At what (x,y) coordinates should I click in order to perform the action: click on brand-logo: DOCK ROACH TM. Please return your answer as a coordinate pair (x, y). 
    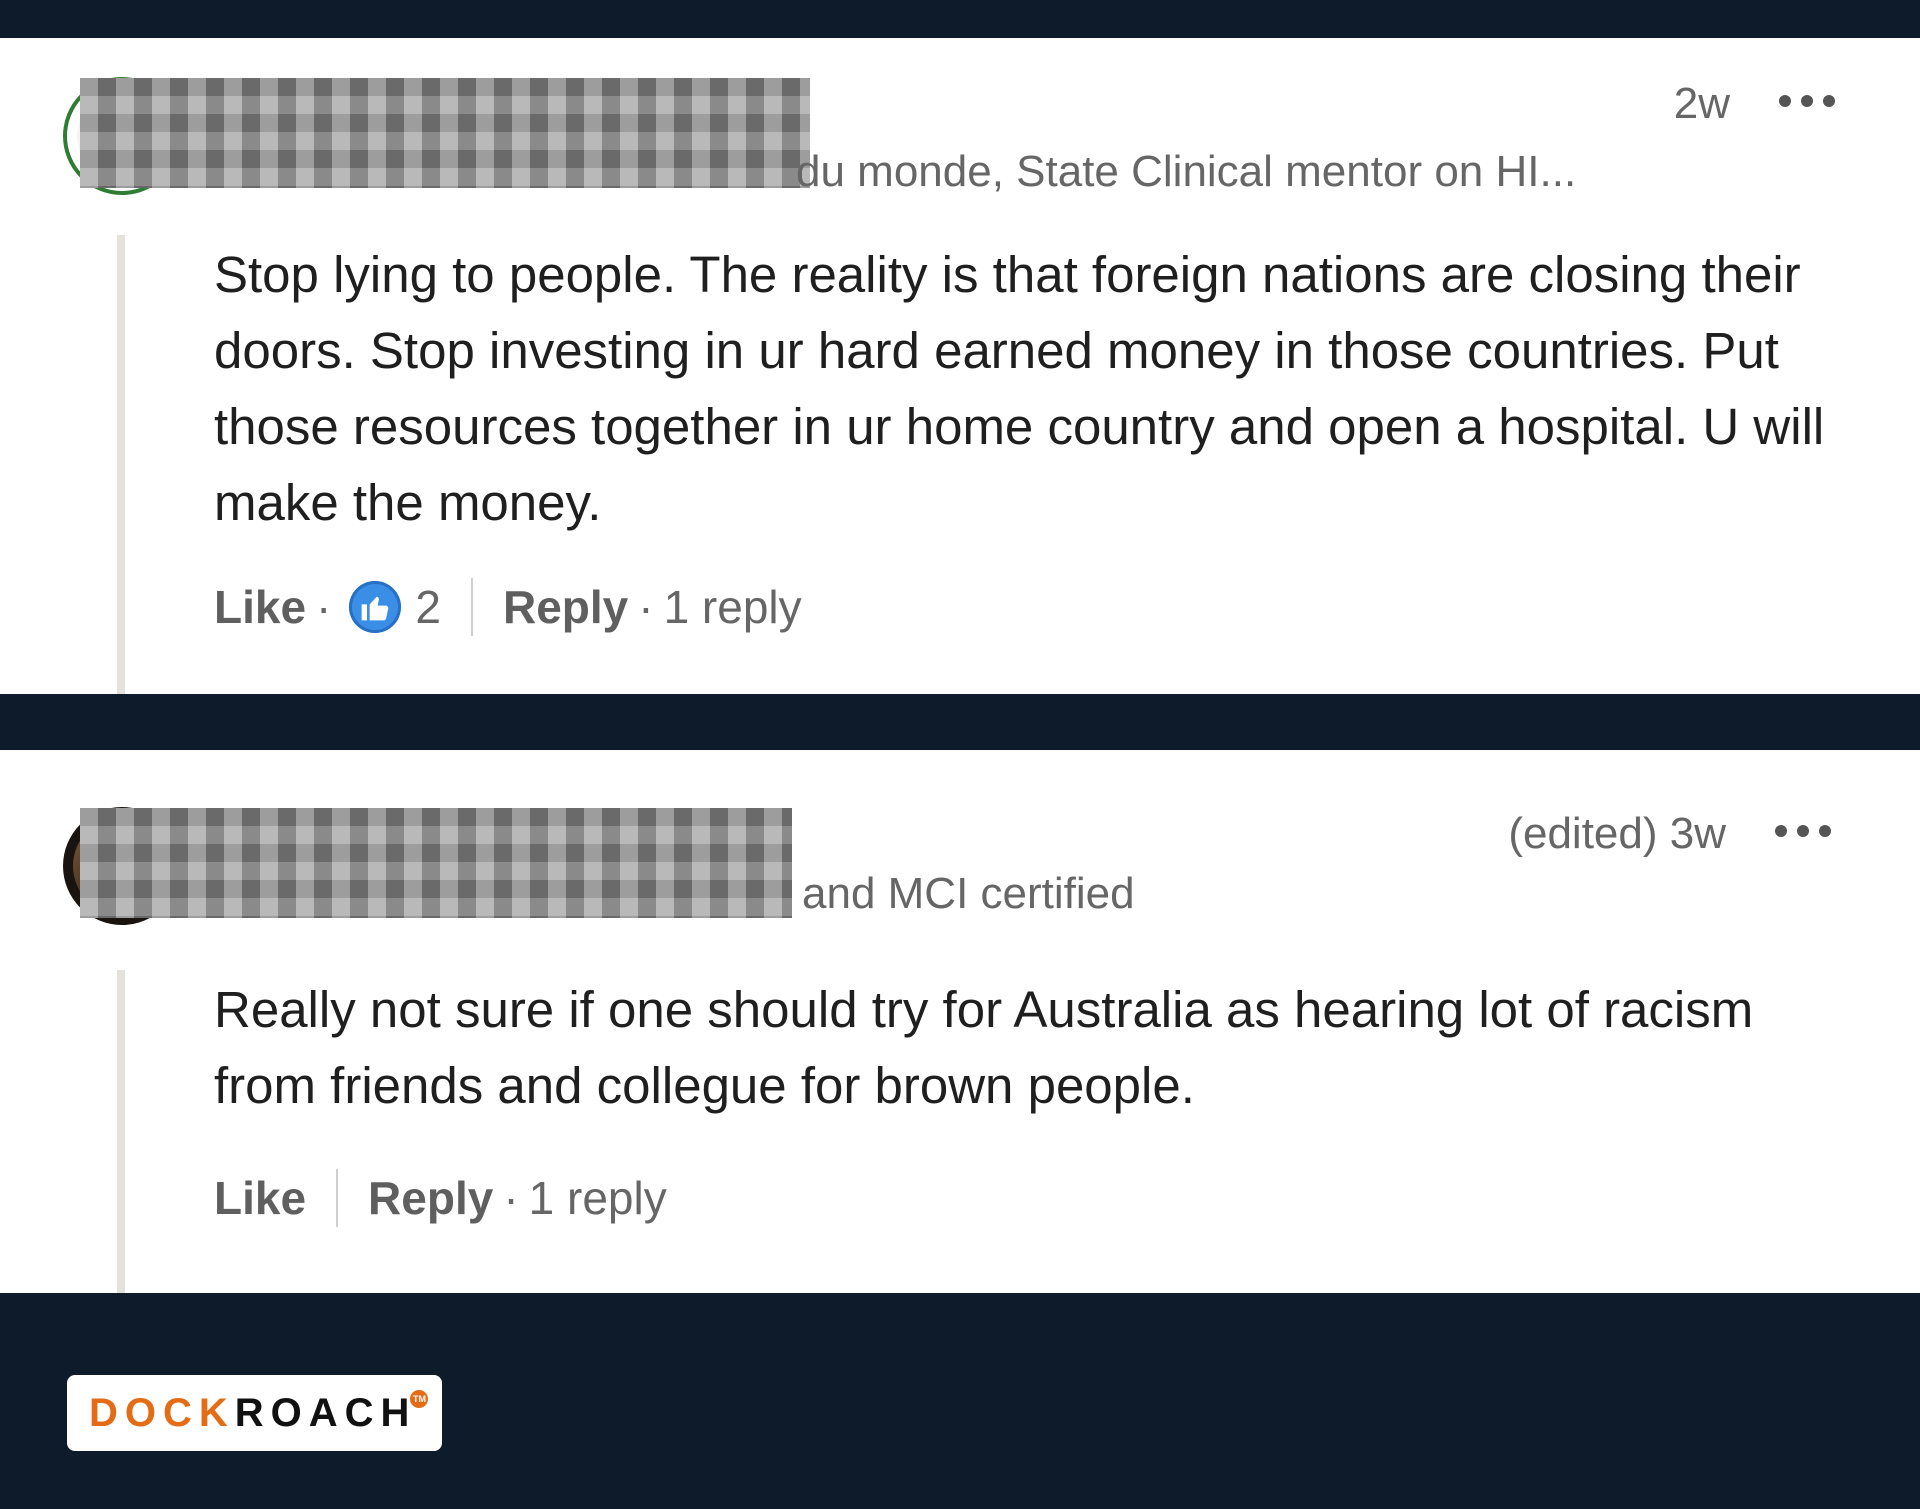
    Looking at the image, I should click on (254, 1413).